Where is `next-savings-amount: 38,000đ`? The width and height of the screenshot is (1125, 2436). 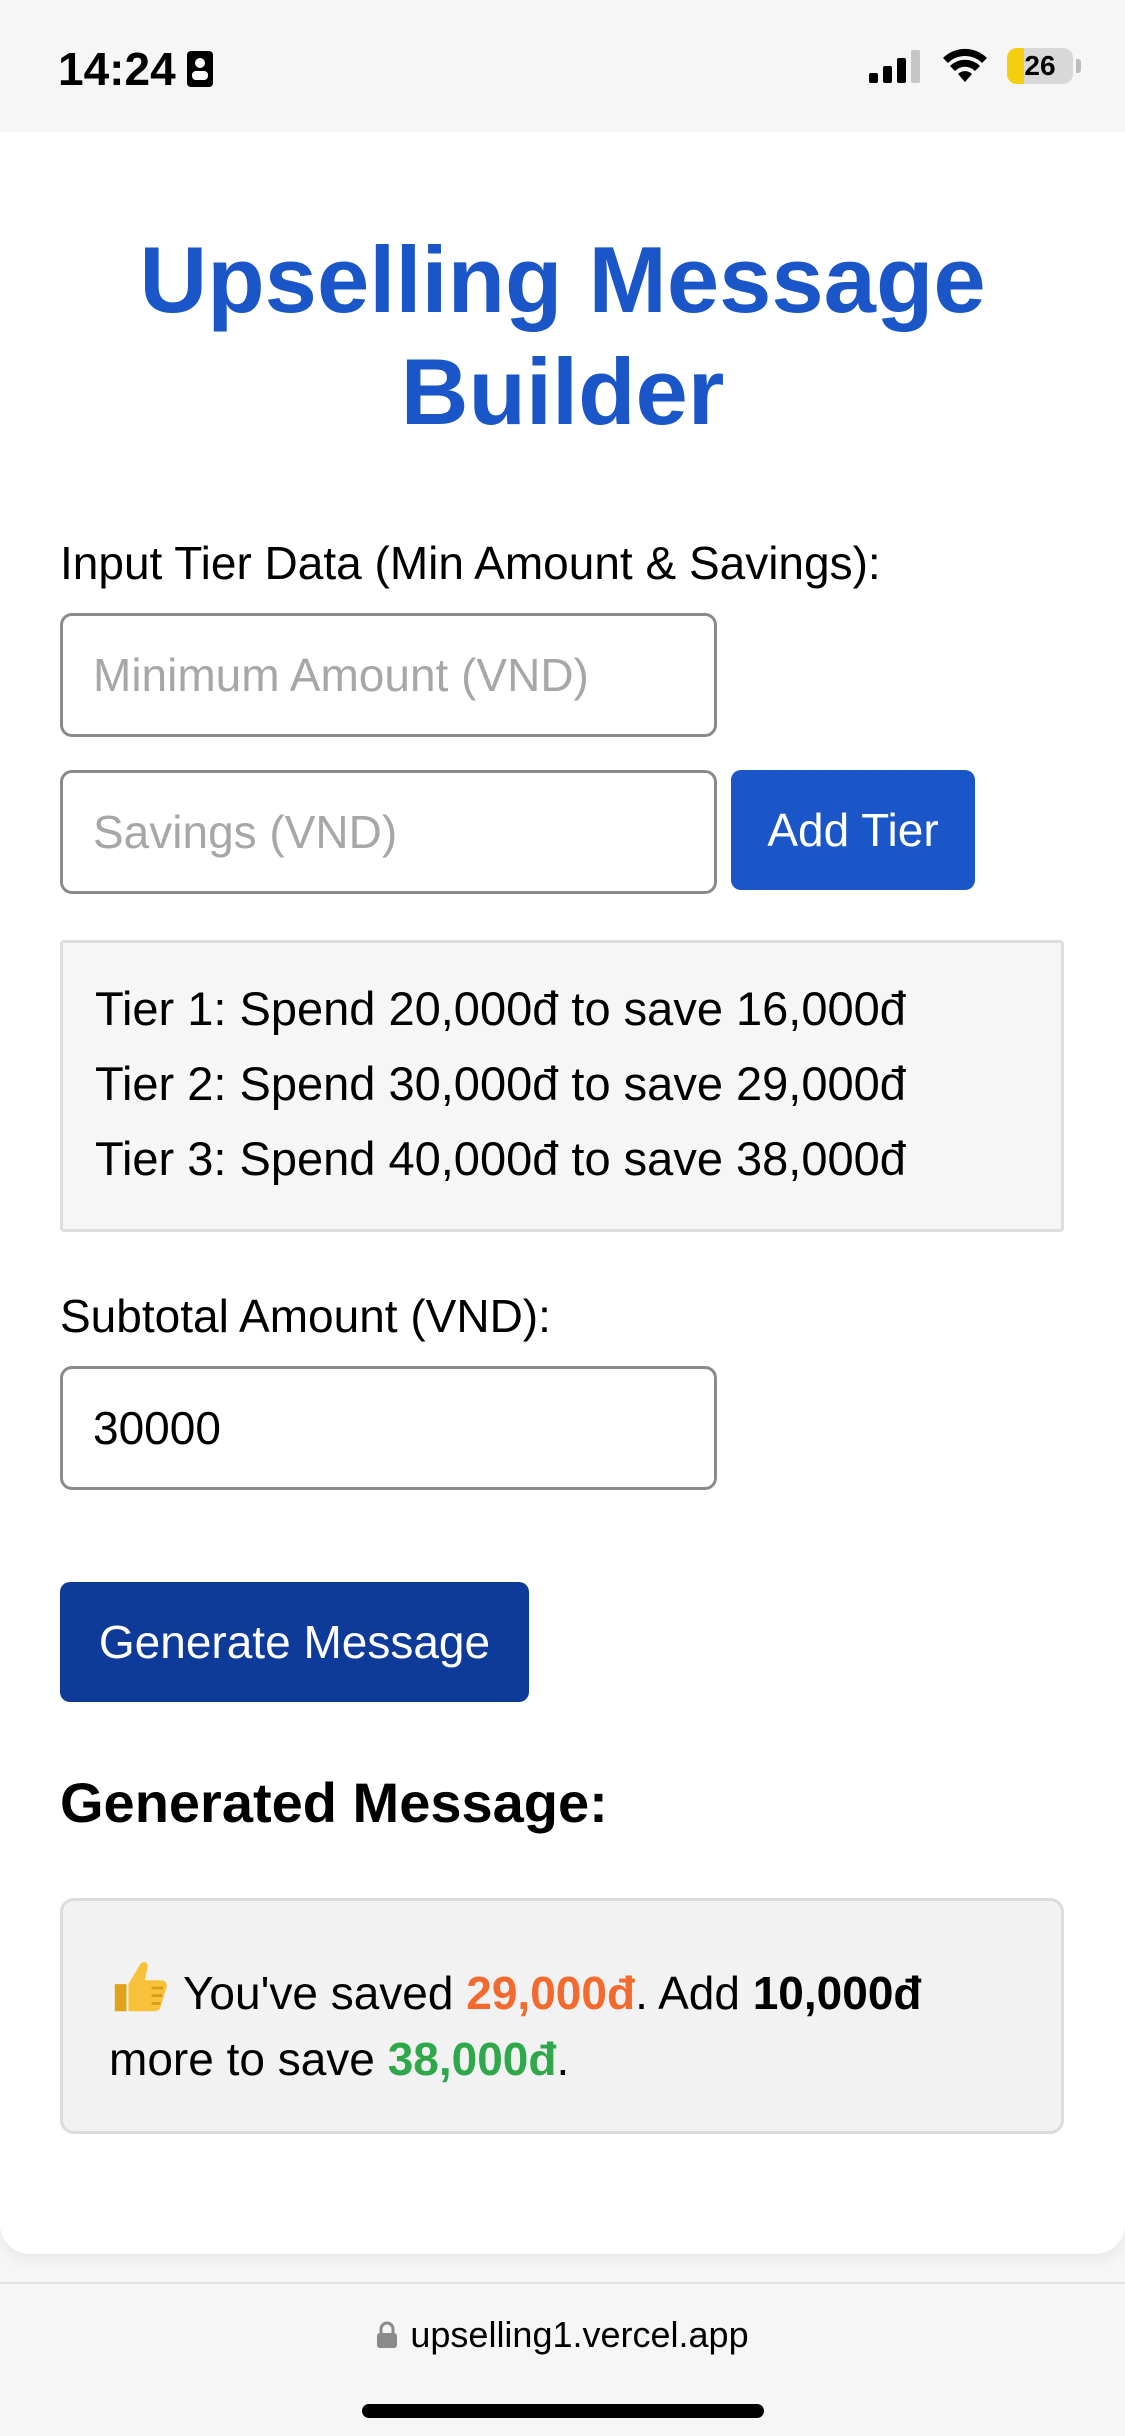
next-savings-amount: 38,000đ is located at coordinates (472, 2059).